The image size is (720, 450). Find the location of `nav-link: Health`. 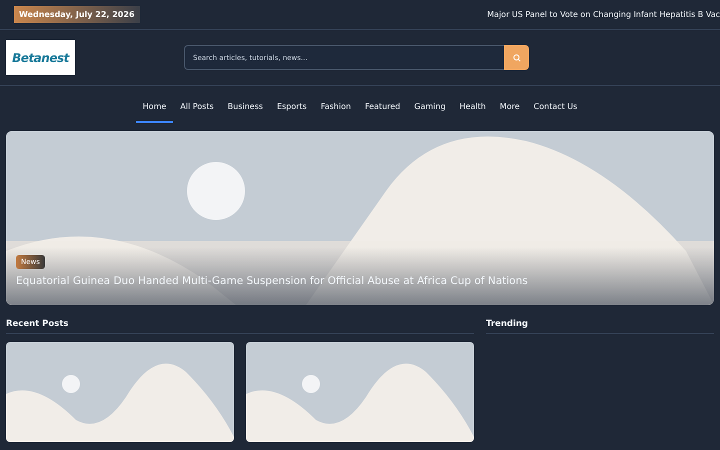

nav-link: Health is located at coordinates (472, 107).